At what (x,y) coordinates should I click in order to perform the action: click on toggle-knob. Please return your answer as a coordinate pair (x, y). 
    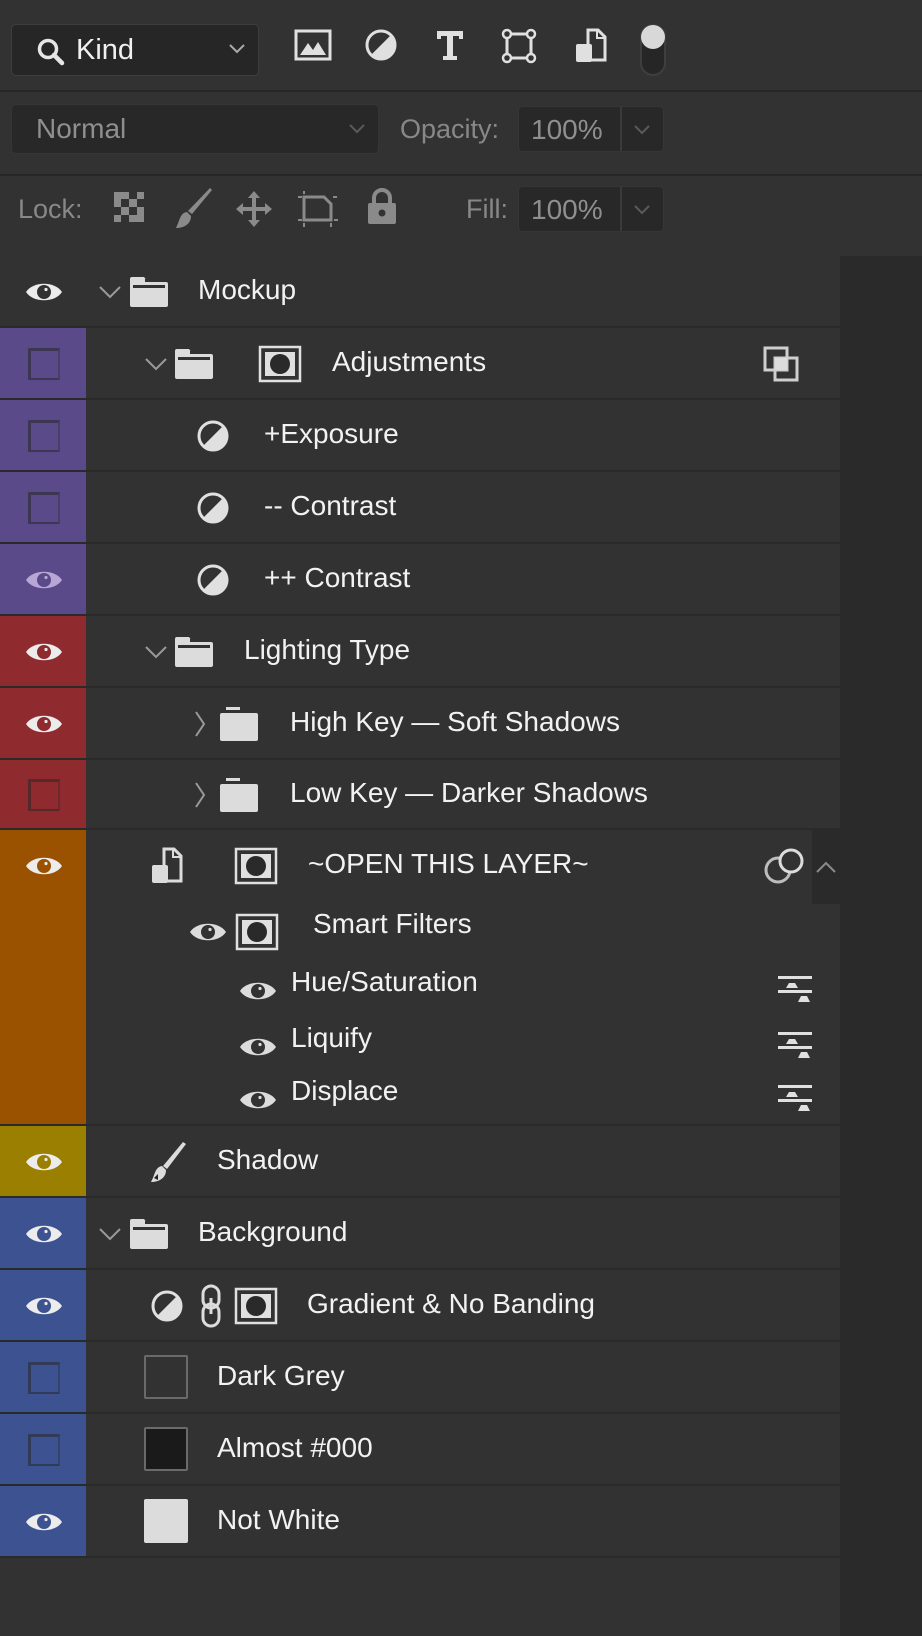
    Looking at the image, I should click on (653, 37).